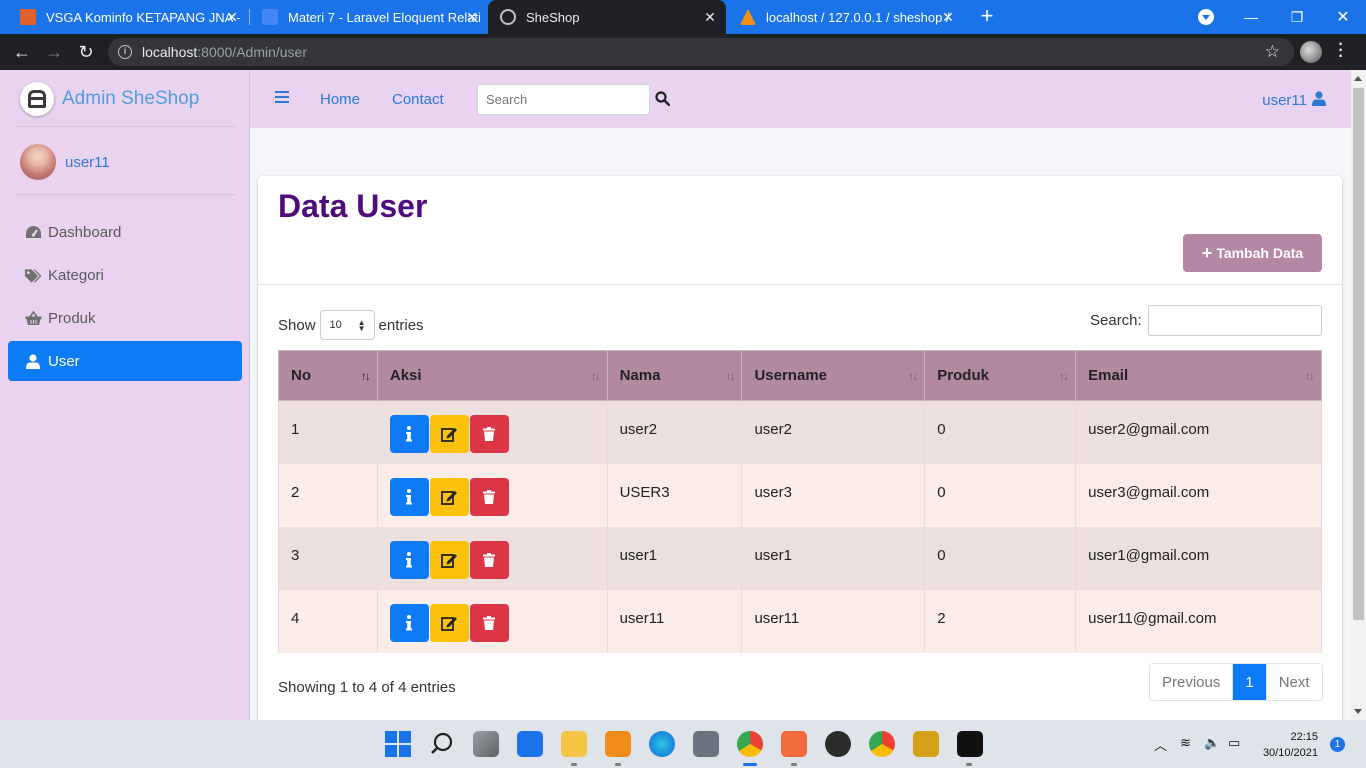 The height and width of the screenshot is (768, 1366). What do you see at coordinates (794, 744) in the screenshot?
I see `xampp-icon` at bounding box center [794, 744].